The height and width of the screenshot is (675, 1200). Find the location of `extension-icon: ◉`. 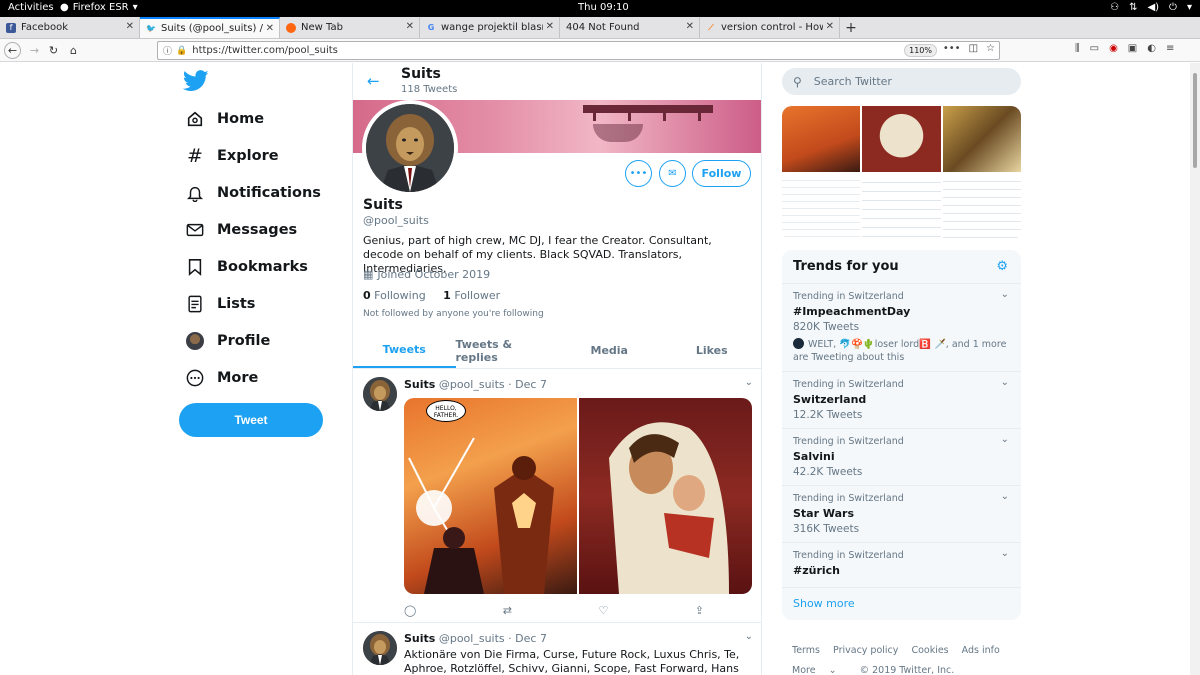

extension-icon: ◉ is located at coordinates (1113, 48).